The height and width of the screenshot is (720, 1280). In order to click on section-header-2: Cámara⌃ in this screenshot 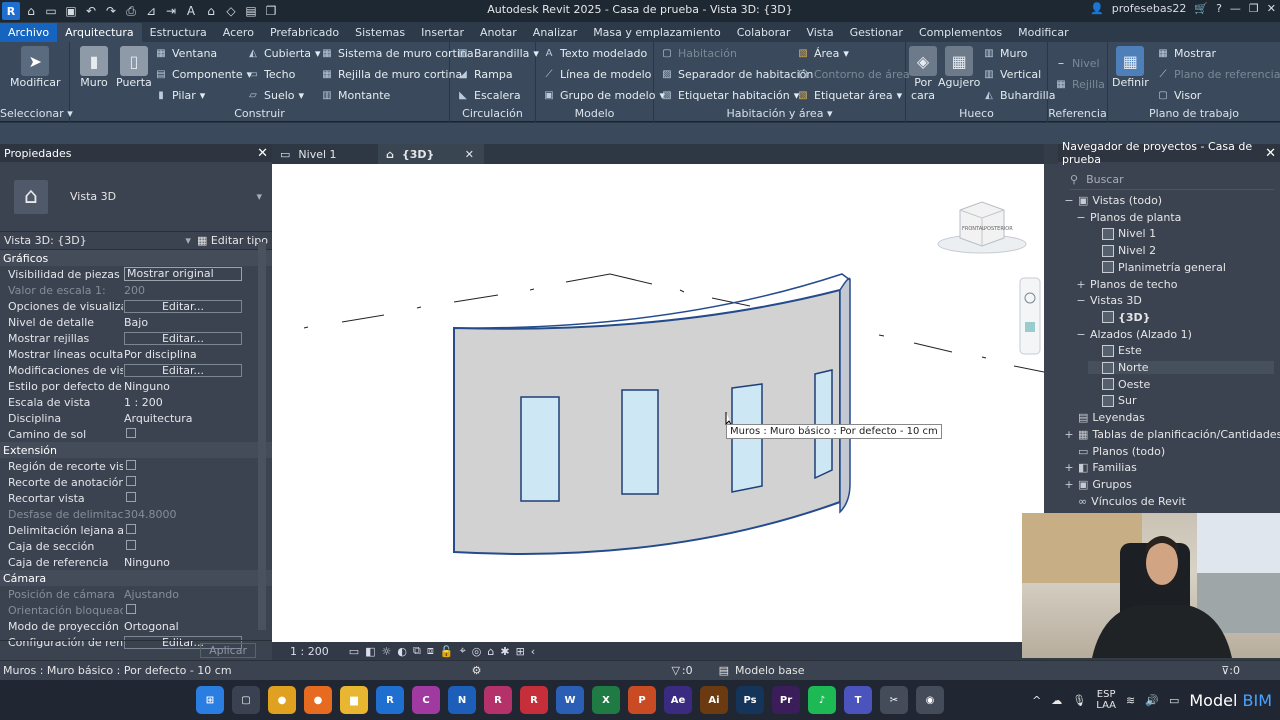, I will do `click(136, 578)`.